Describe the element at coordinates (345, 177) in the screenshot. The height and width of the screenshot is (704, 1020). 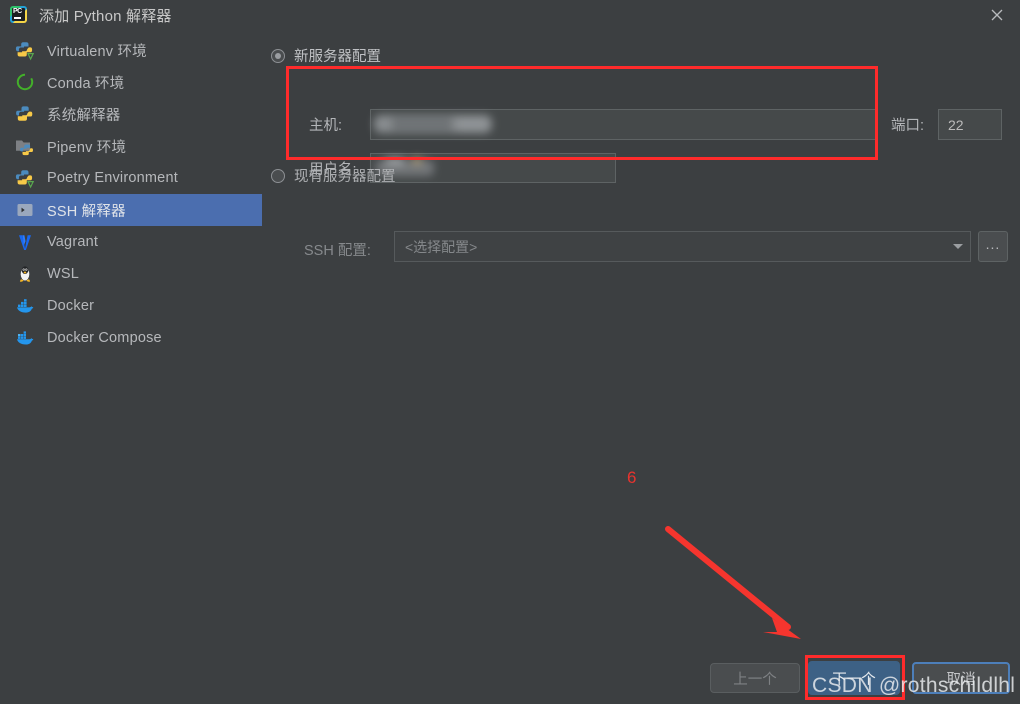
I see `existing-server-config-label: 现有服务器配置` at that location.